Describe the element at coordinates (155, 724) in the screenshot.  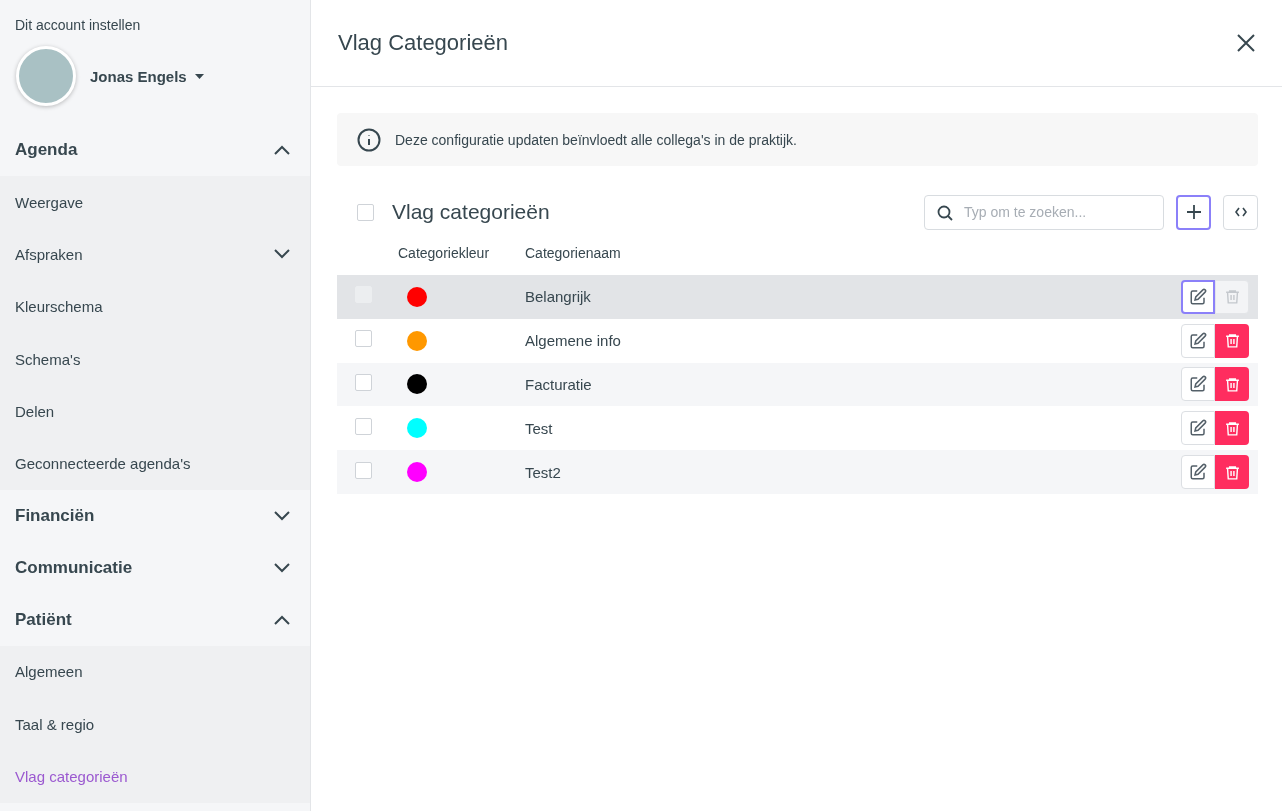
I see `sidebar-item: Taal & regio` at that location.